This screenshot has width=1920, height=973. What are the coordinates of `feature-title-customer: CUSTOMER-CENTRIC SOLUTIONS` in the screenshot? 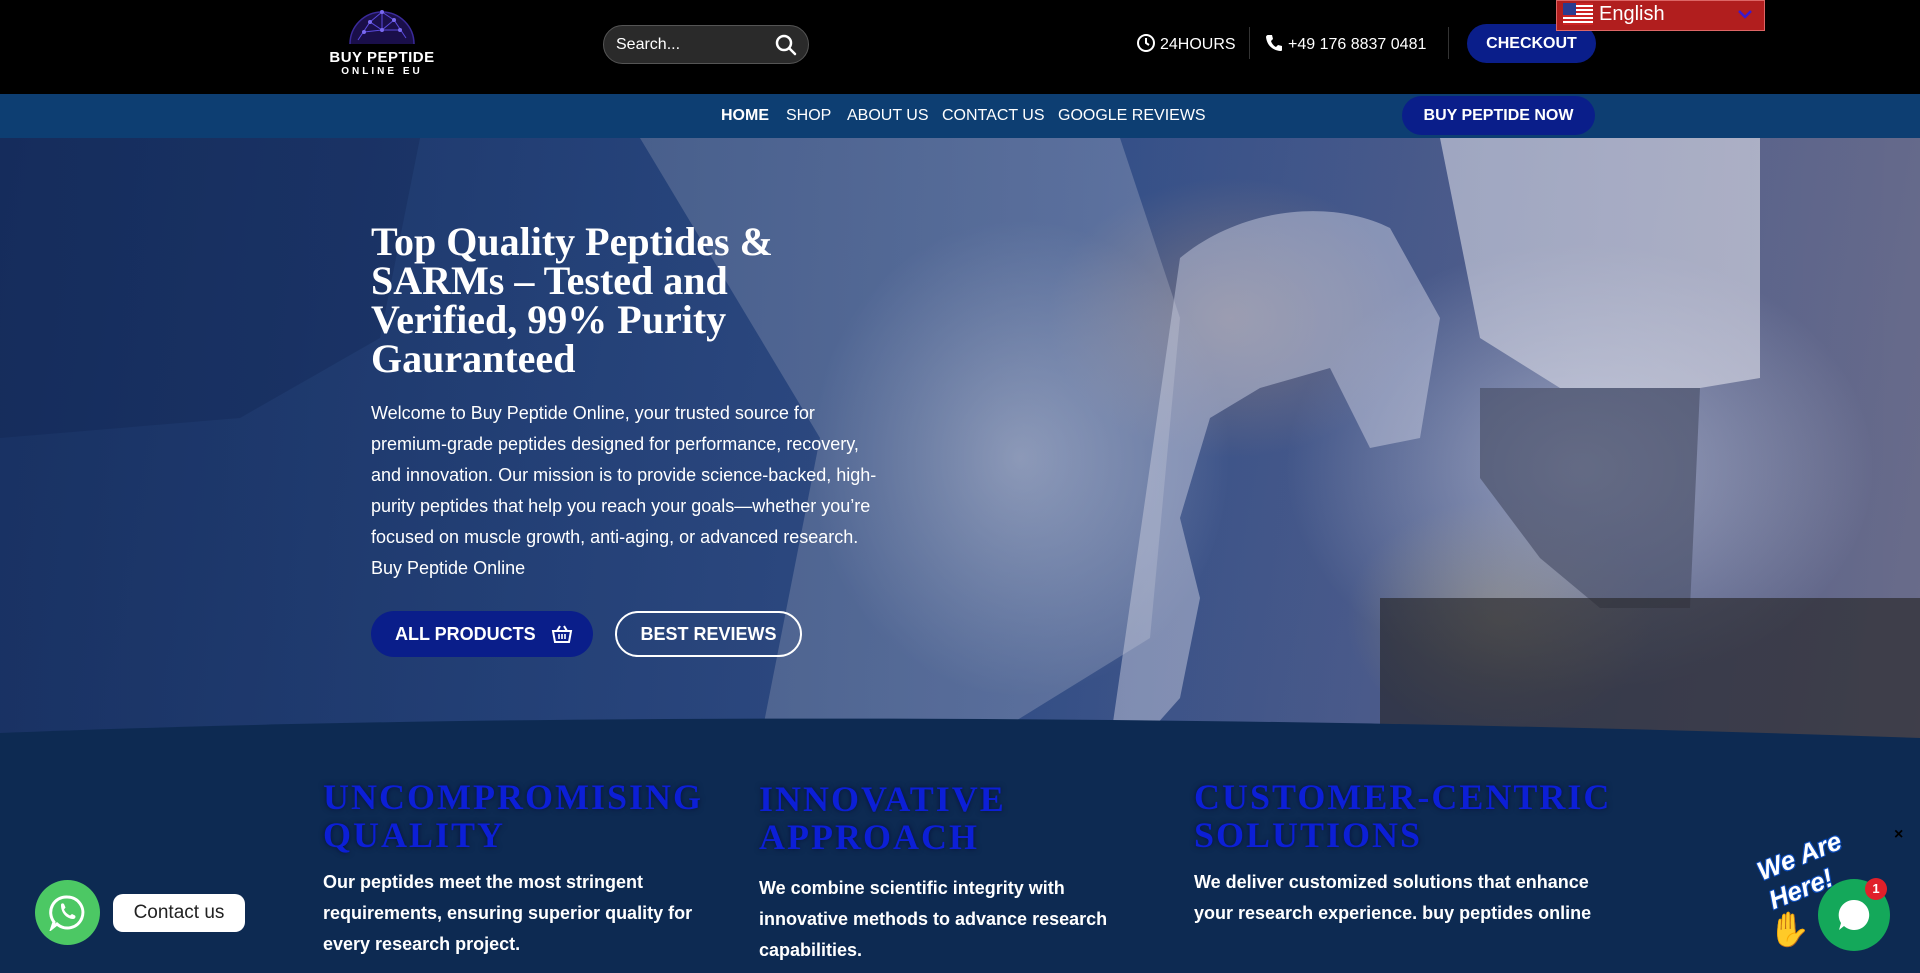 It's located at (1403, 816).